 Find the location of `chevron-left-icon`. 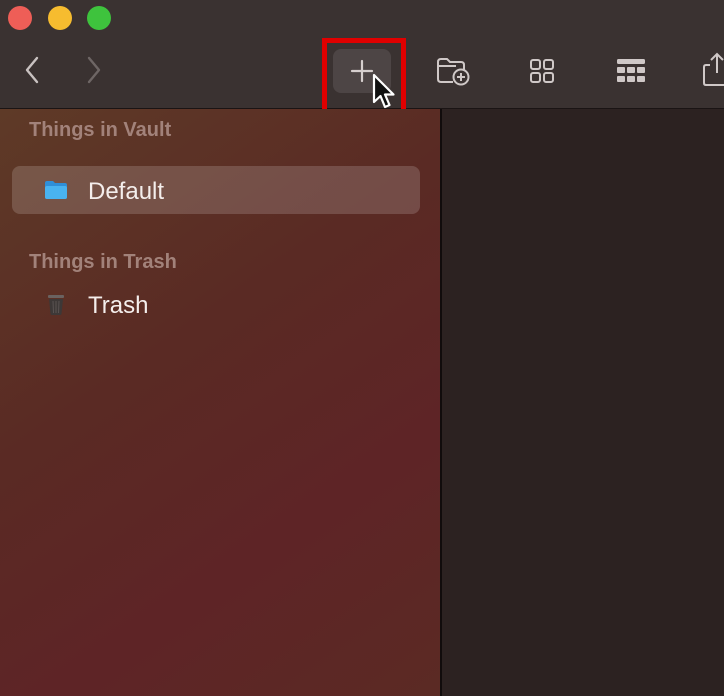

chevron-left-icon is located at coordinates (32, 70).